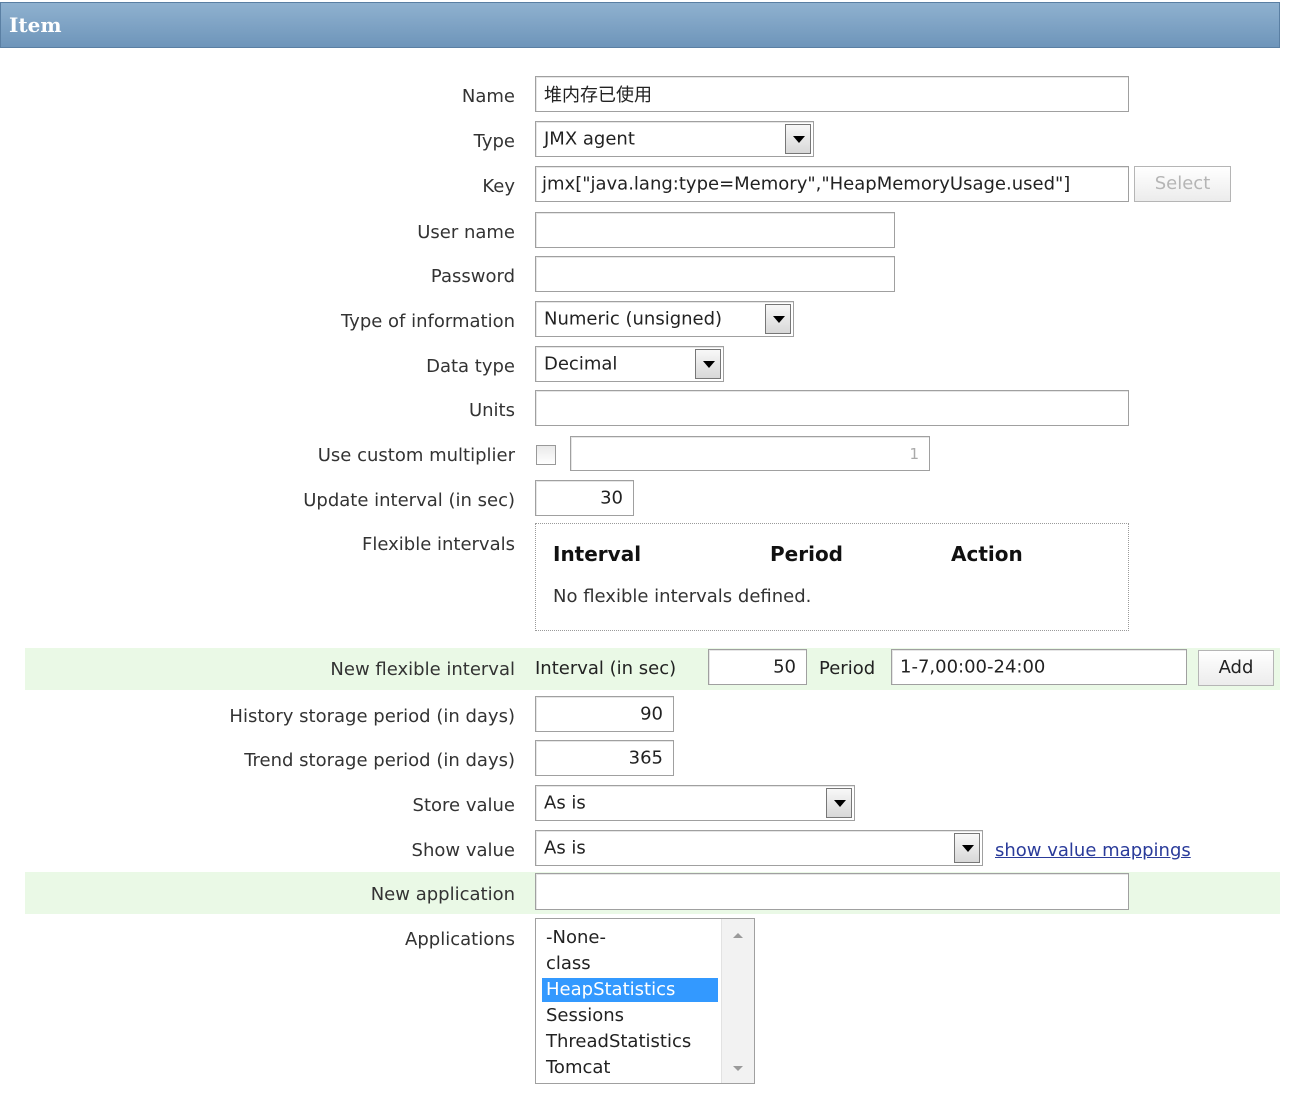  I want to click on list-item: Tomcat, so click(630, 1068).